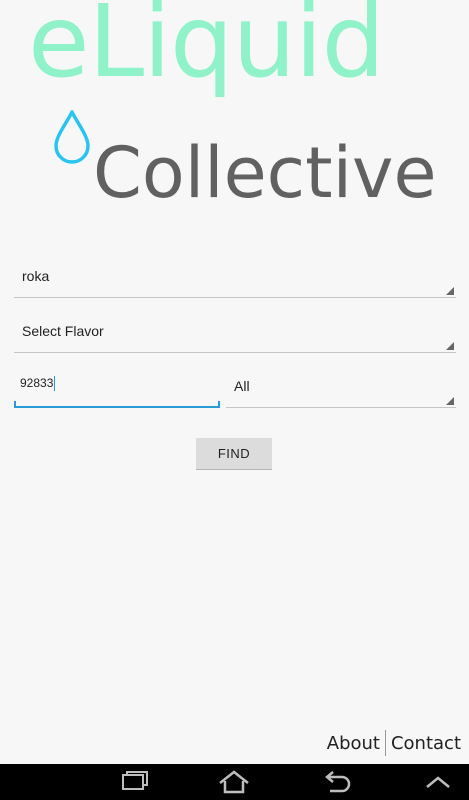 Image resolution: width=469 pixels, height=800 pixels. I want to click on system-nav-bar, so click(234, 782).